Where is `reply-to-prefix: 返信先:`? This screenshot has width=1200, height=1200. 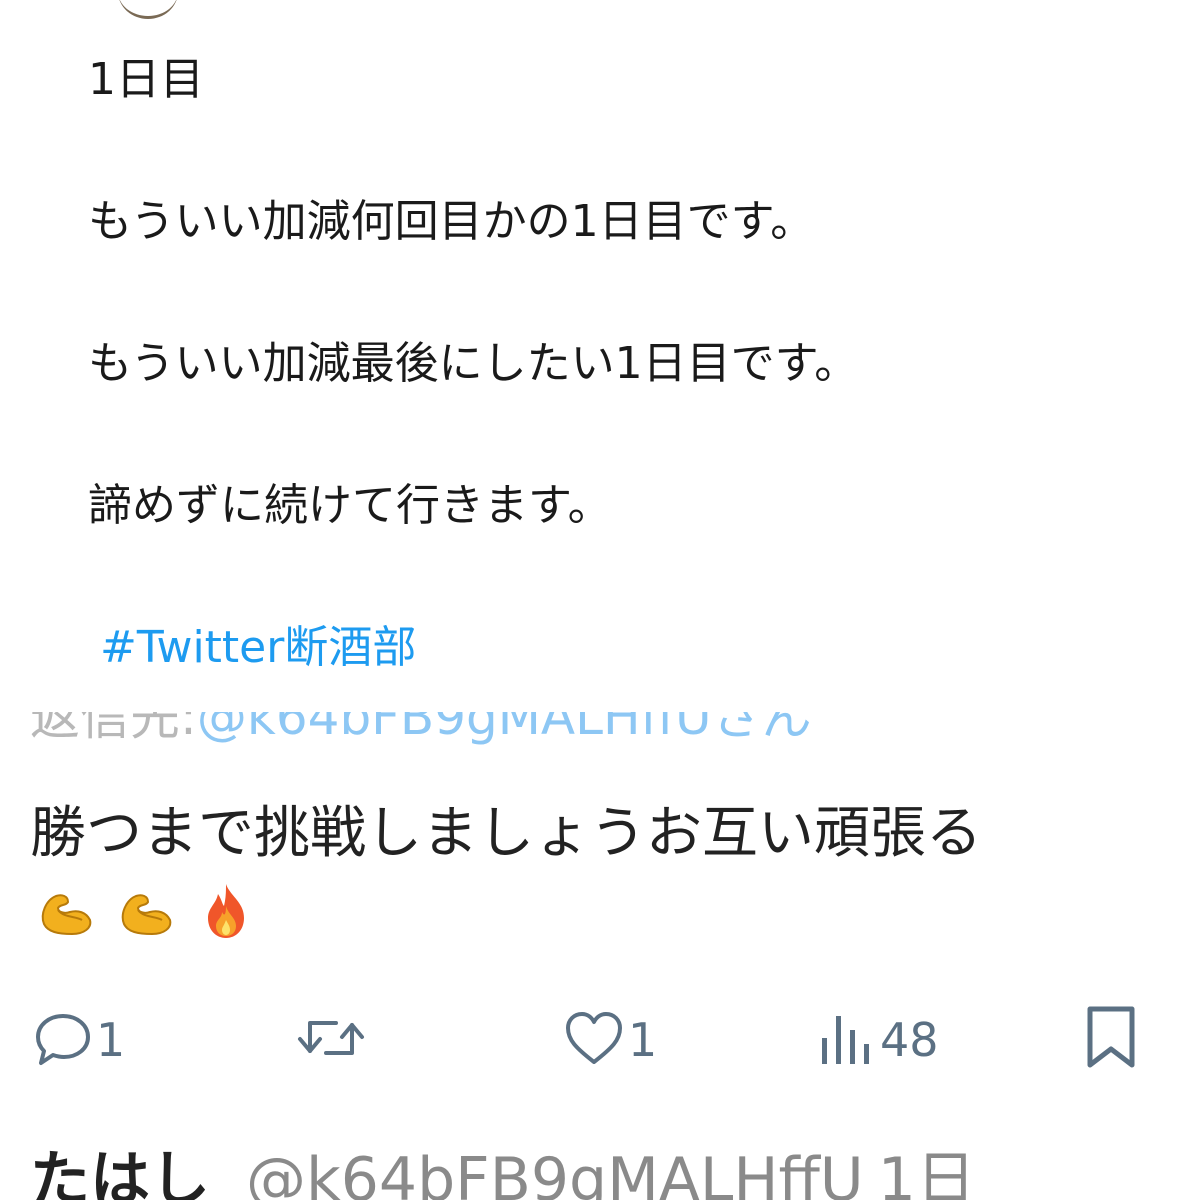 reply-to-prefix: 返信先: is located at coordinates (113, 729).